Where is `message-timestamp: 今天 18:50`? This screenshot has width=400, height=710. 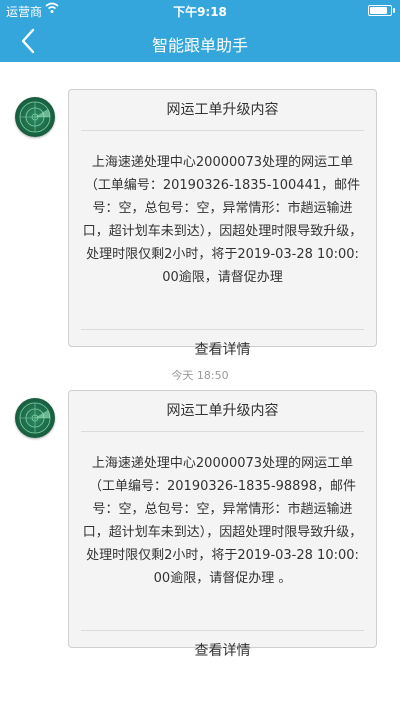 message-timestamp: 今天 18:50 is located at coordinates (200, 375).